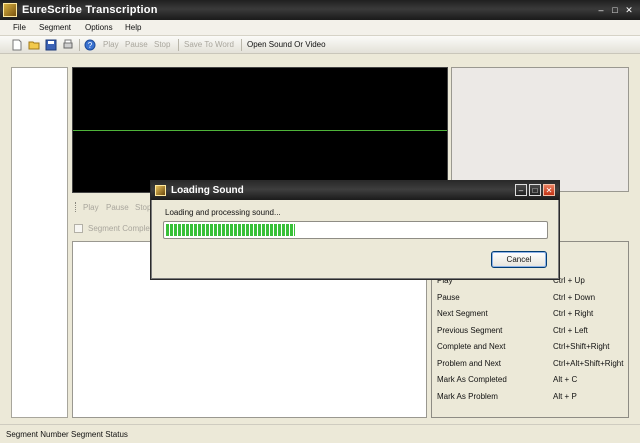  What do you see at coordinates (472, 379) in the screenshot?
I see `shortcut-action: Mark As Completed` at bounding box center [472, 379].